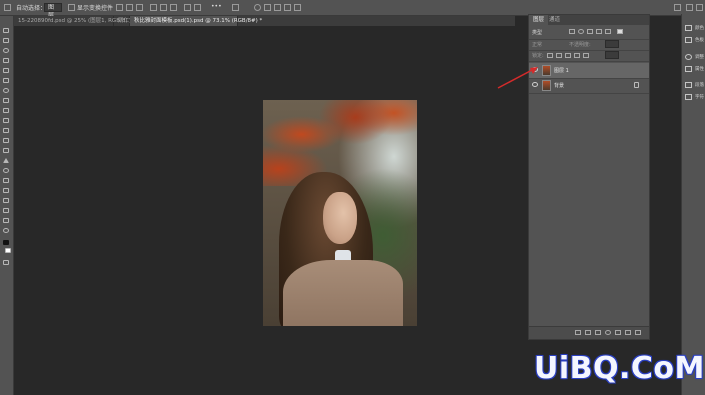  Describe the element at coordinates (589, 71) in the screenshot. I see `layer-row-1: 图层 1` at that location.